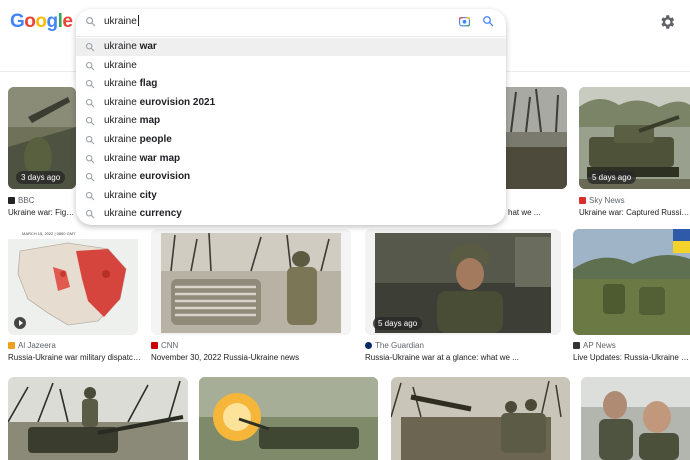 Image resolution: width=690 pixels, height=460 pixels. Describe the element at coordinates (634, 138) in the screenshot. I see `image-result-sky-news: 5 days ago` at that location.